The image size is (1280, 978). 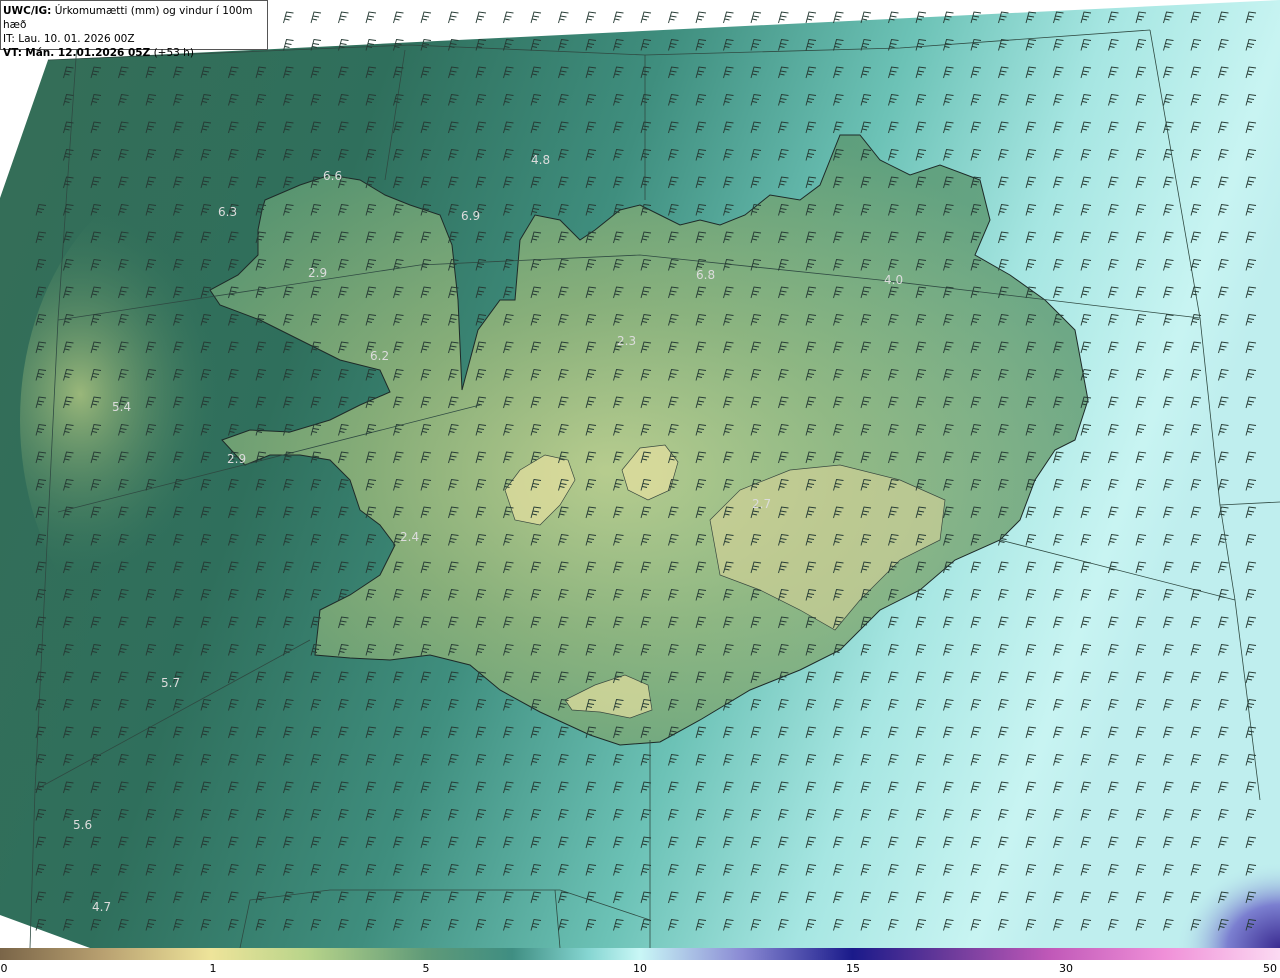 I want to click on valid-time-line: VT: Mán. 12.01.2026 05Z (+53 h), so click(x=134, y=53).